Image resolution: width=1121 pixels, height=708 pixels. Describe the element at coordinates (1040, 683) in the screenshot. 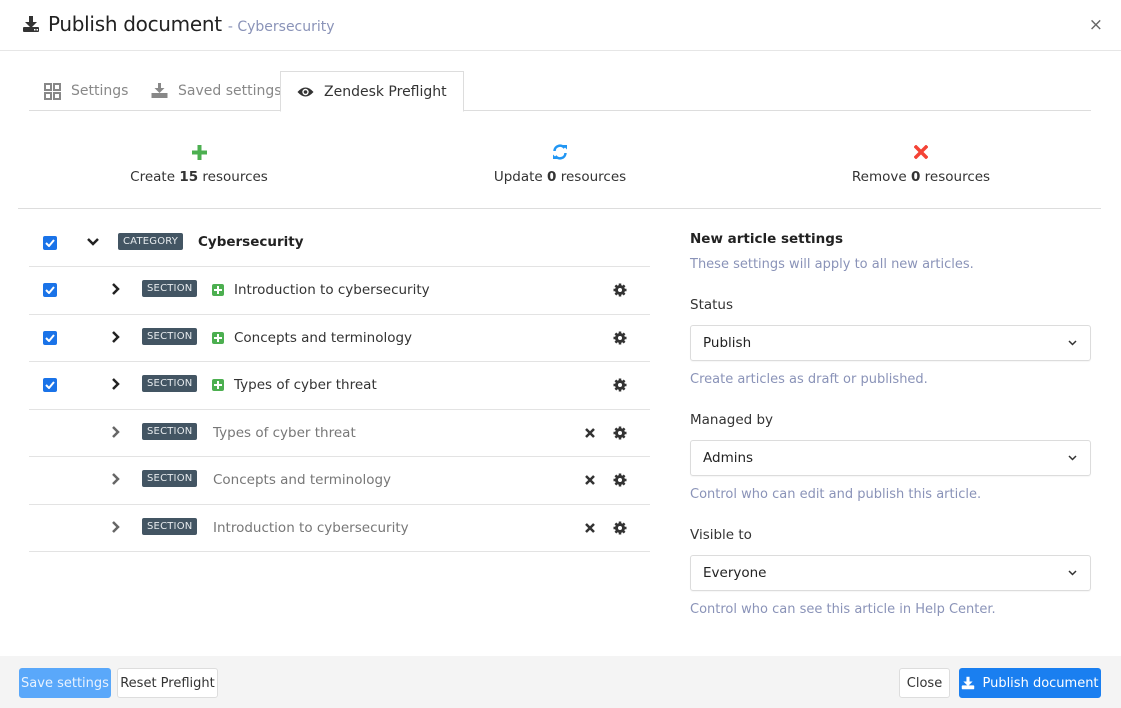

I see `publish-label: Publish document` at that location.